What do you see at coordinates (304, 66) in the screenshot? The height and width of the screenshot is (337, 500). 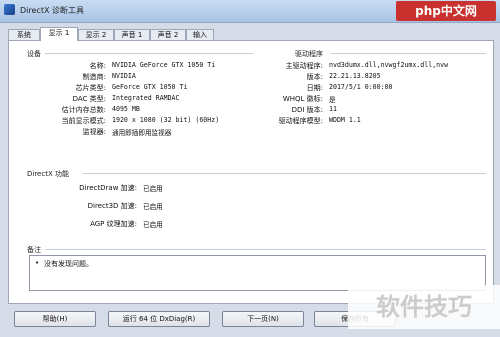 I see `driver-label: 主驱动程序:` at bounding box center [304, 66].